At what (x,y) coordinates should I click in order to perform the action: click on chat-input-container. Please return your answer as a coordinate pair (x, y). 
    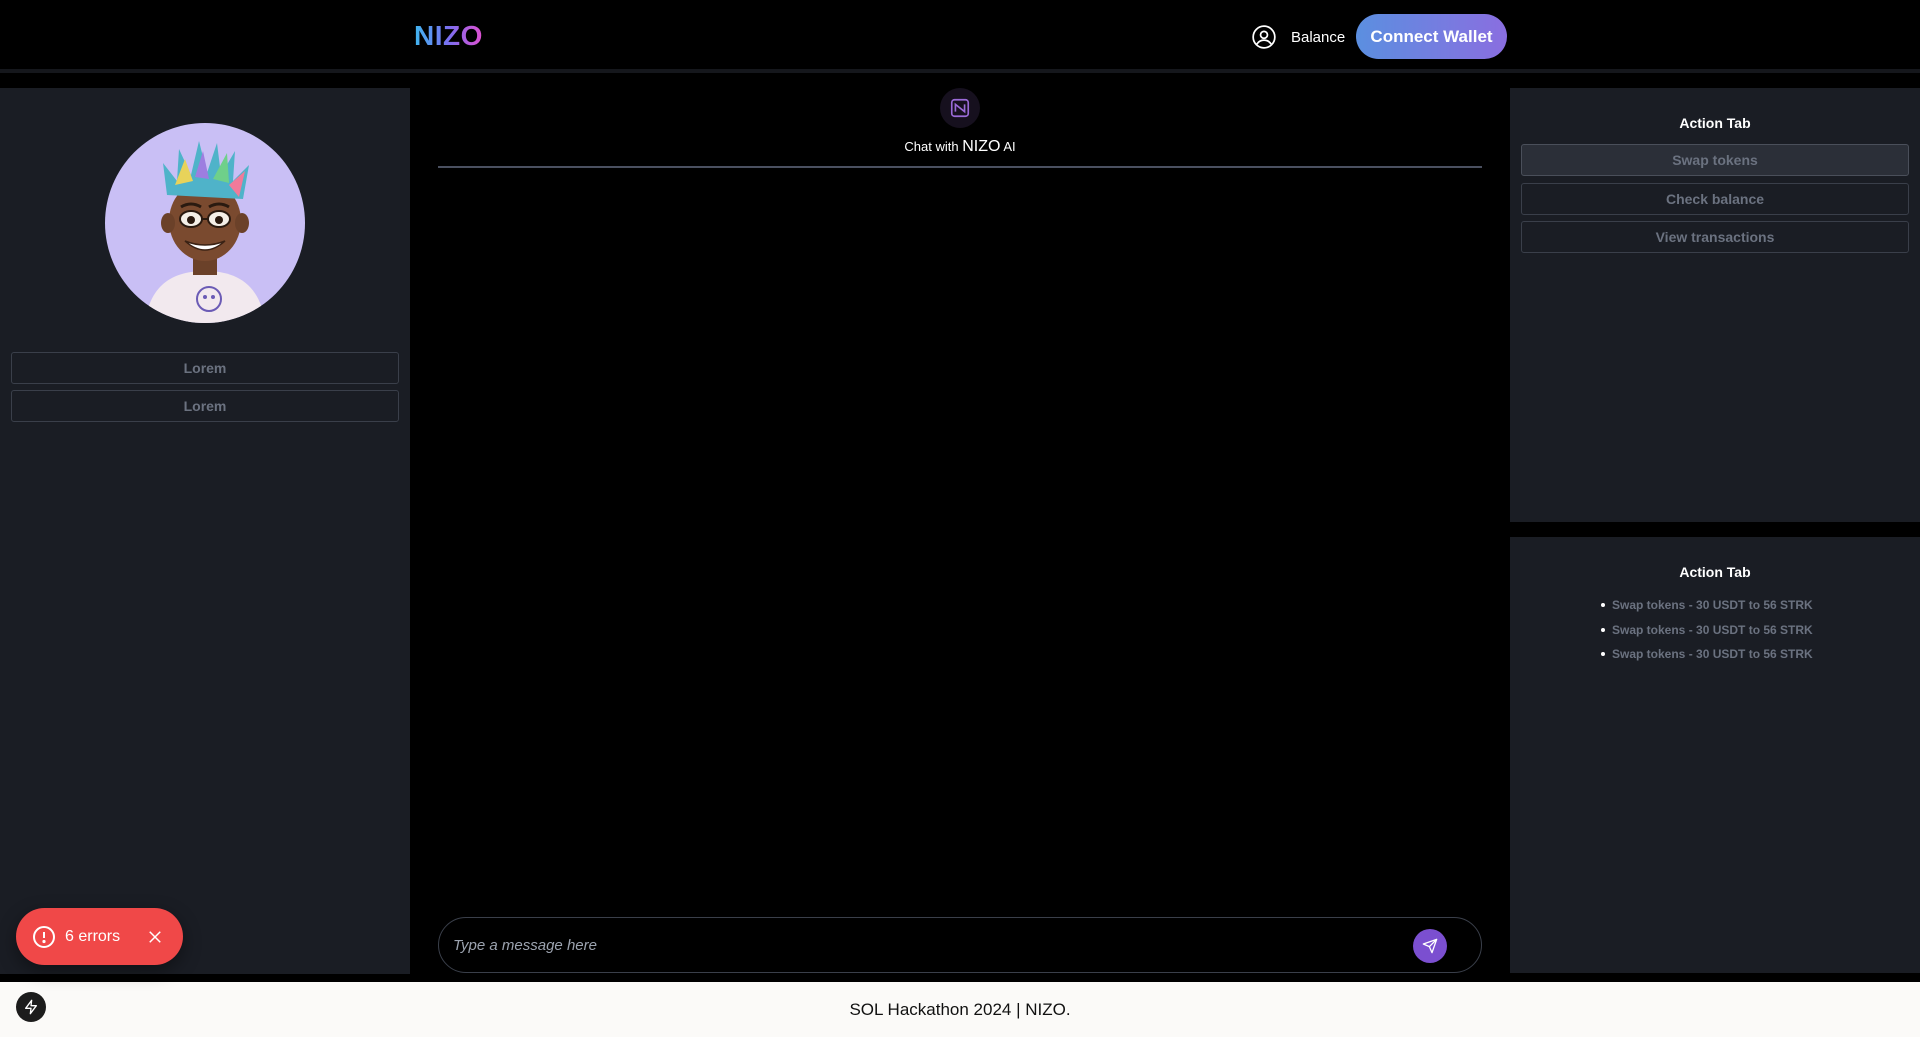
    Looking at the image, I should click on (960, 945).